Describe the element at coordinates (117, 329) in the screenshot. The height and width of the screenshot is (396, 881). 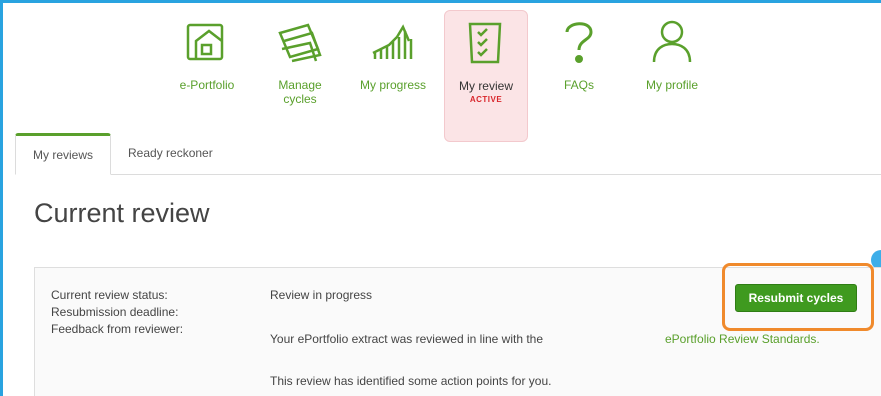
I see `feedback-label: Feedback from reviewer:` at that location.